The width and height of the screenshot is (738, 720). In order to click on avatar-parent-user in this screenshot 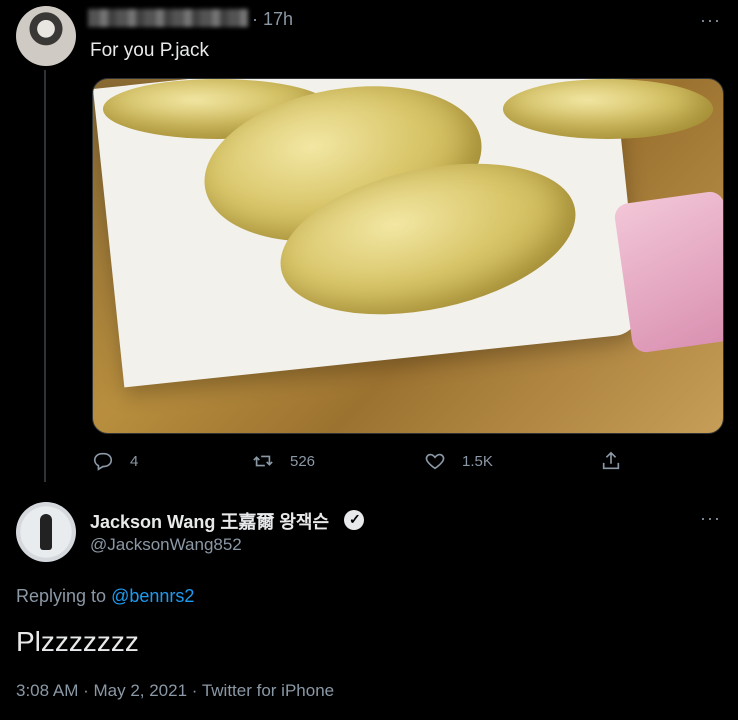, I will do `click(46, 36)`.